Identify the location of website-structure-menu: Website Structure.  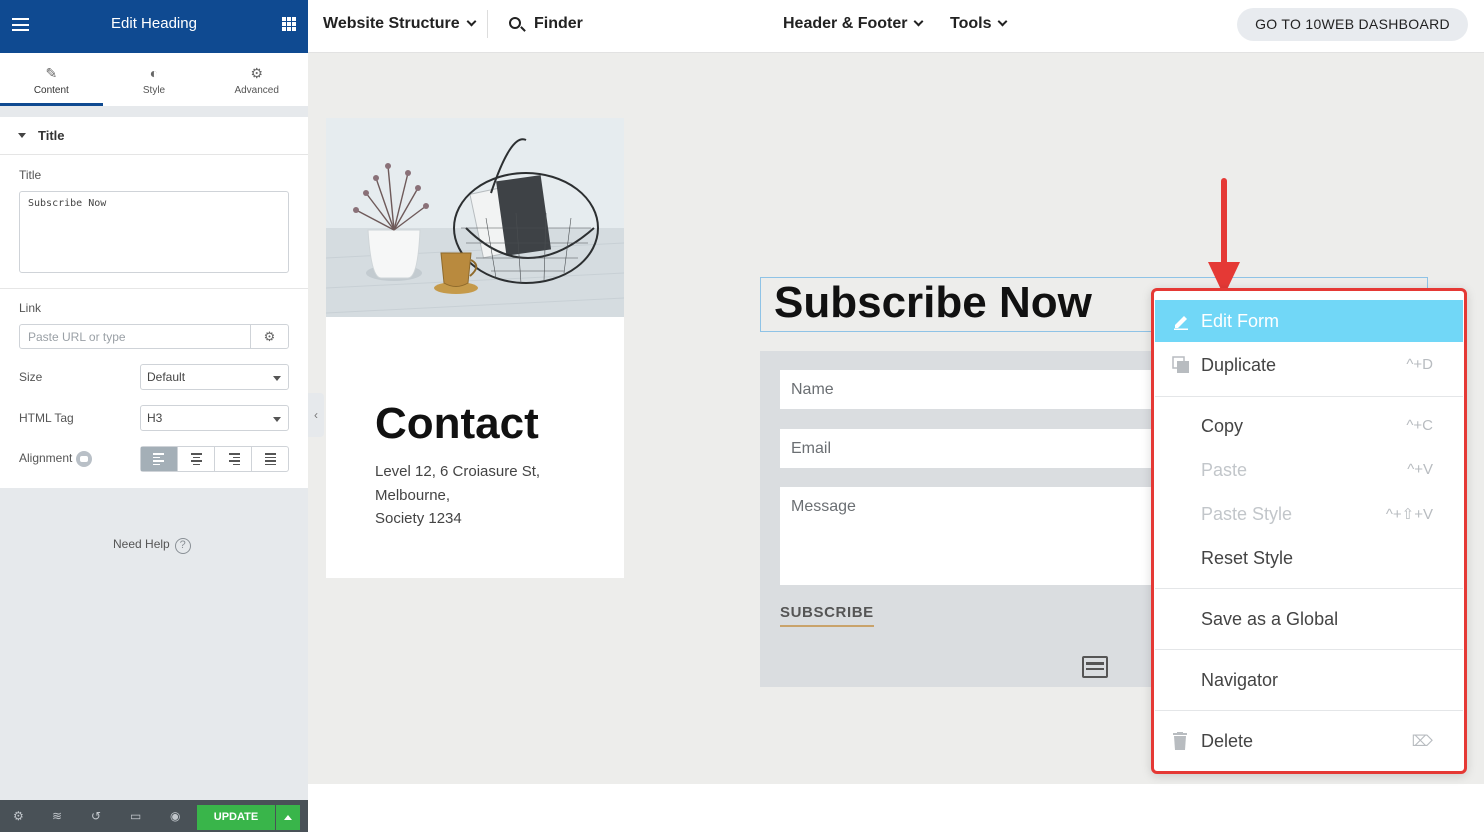
(400, 24).